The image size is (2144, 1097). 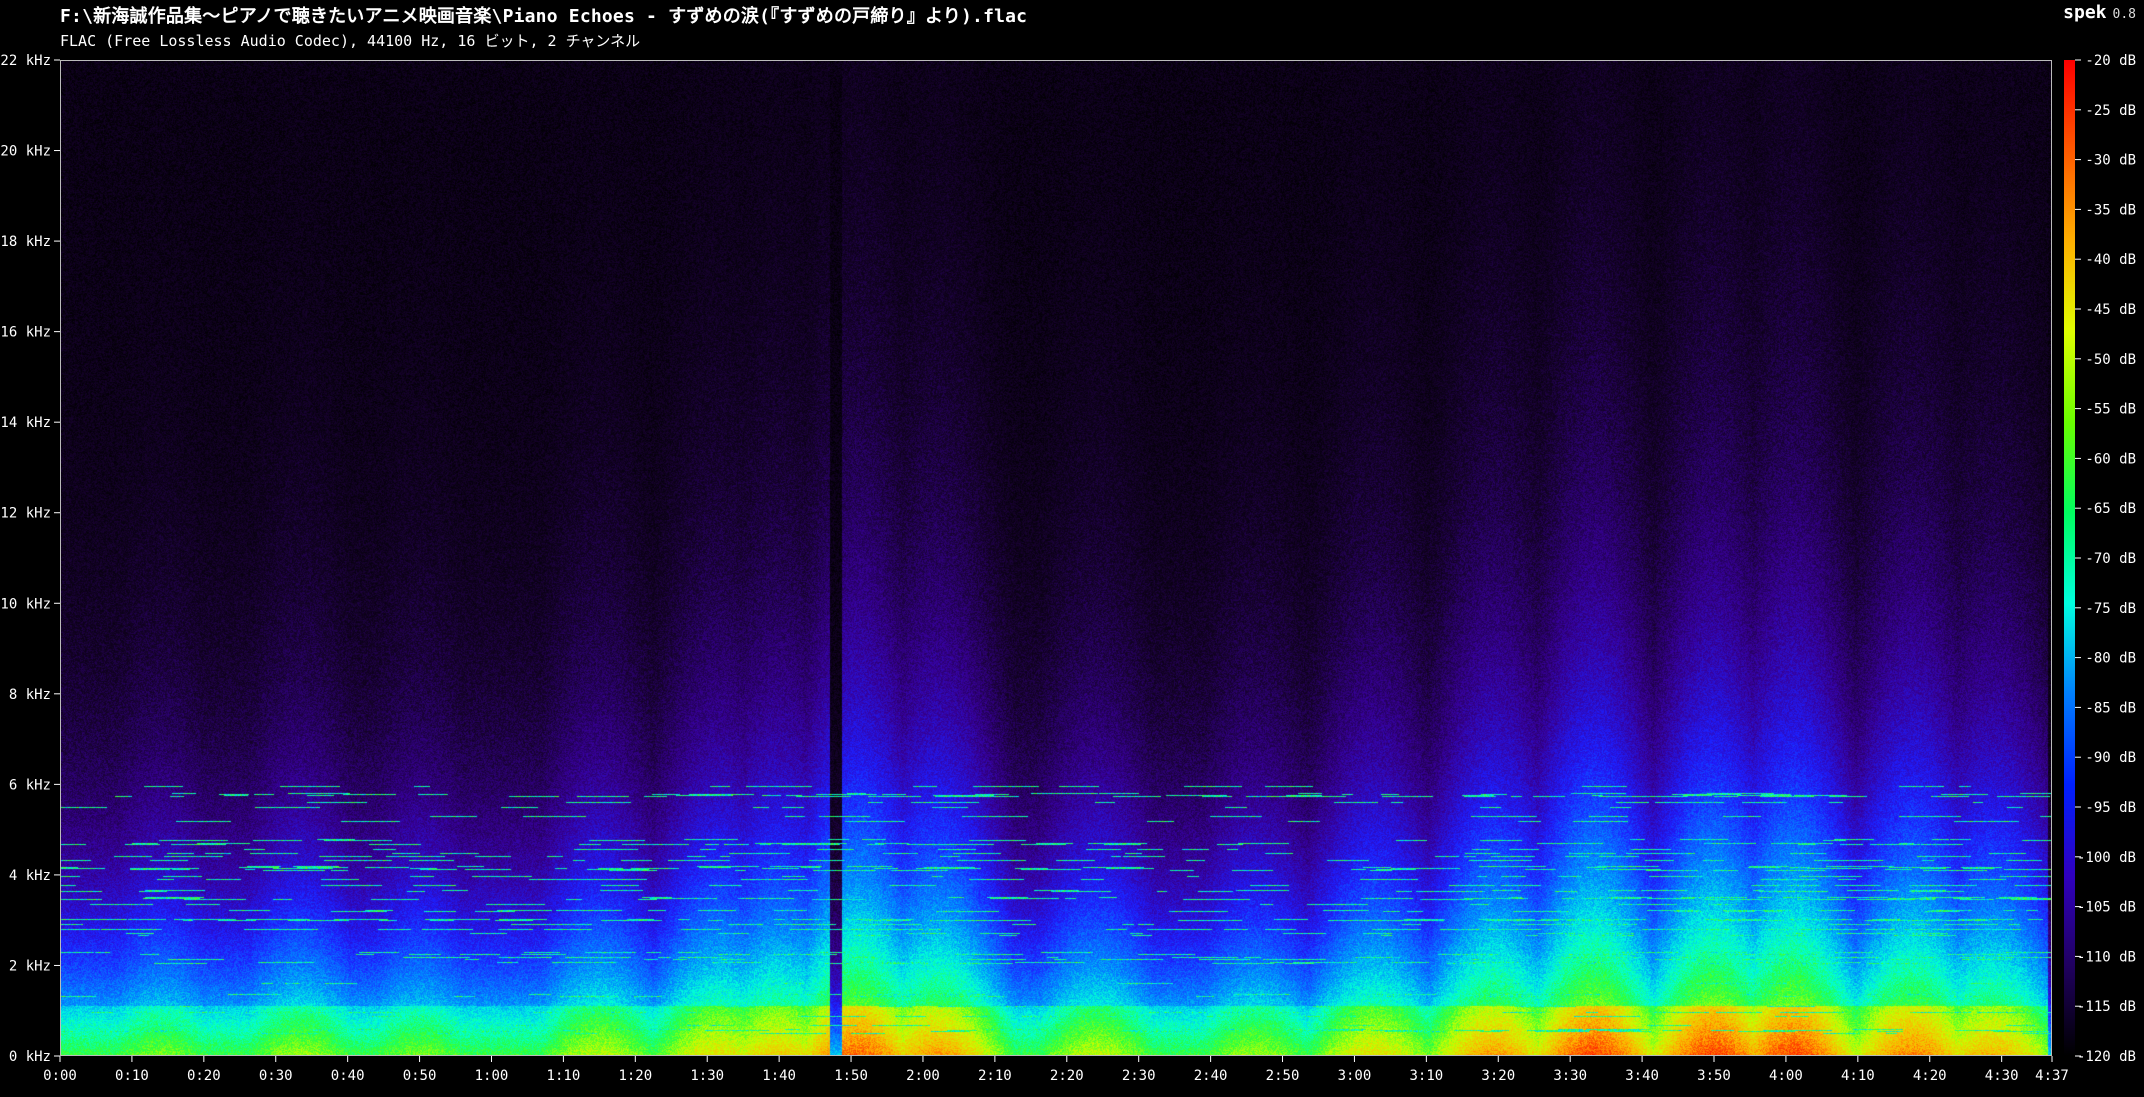 What do you see at coordinates (1211, 1076) in the screenshot?
I see `time-tick-label: 2:40` at bounding box center [1211, 1076].